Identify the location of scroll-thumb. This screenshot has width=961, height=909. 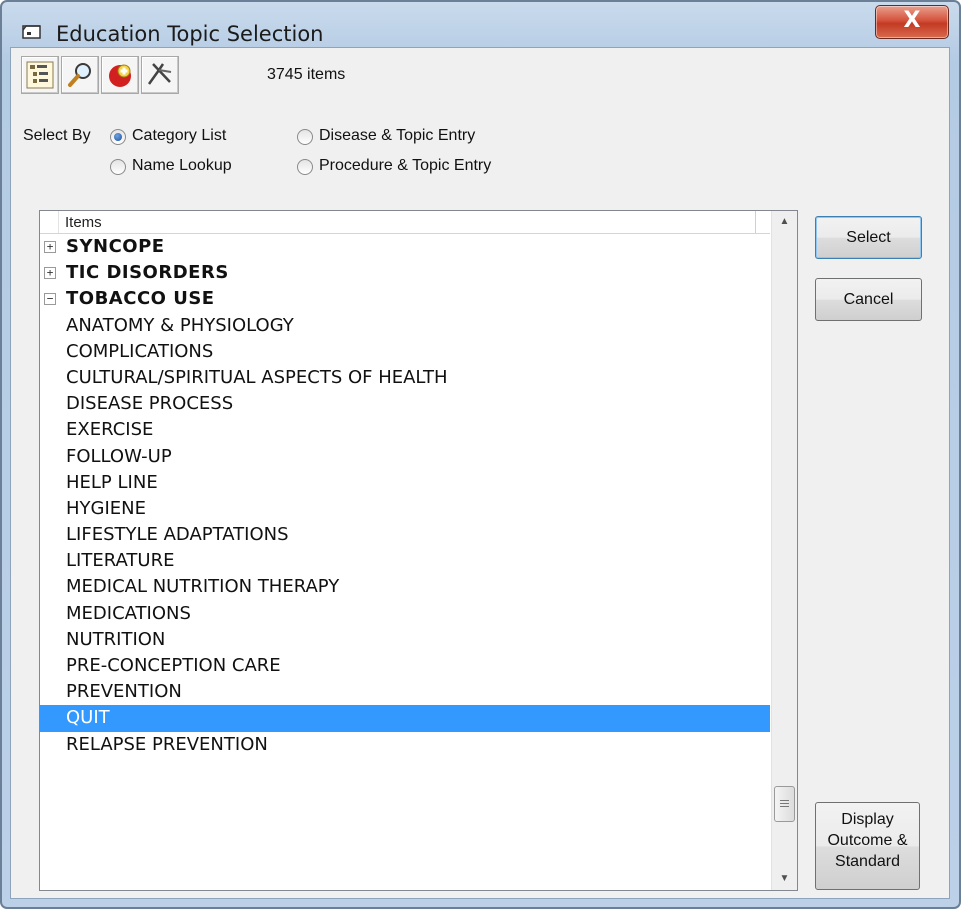
(784, 804).